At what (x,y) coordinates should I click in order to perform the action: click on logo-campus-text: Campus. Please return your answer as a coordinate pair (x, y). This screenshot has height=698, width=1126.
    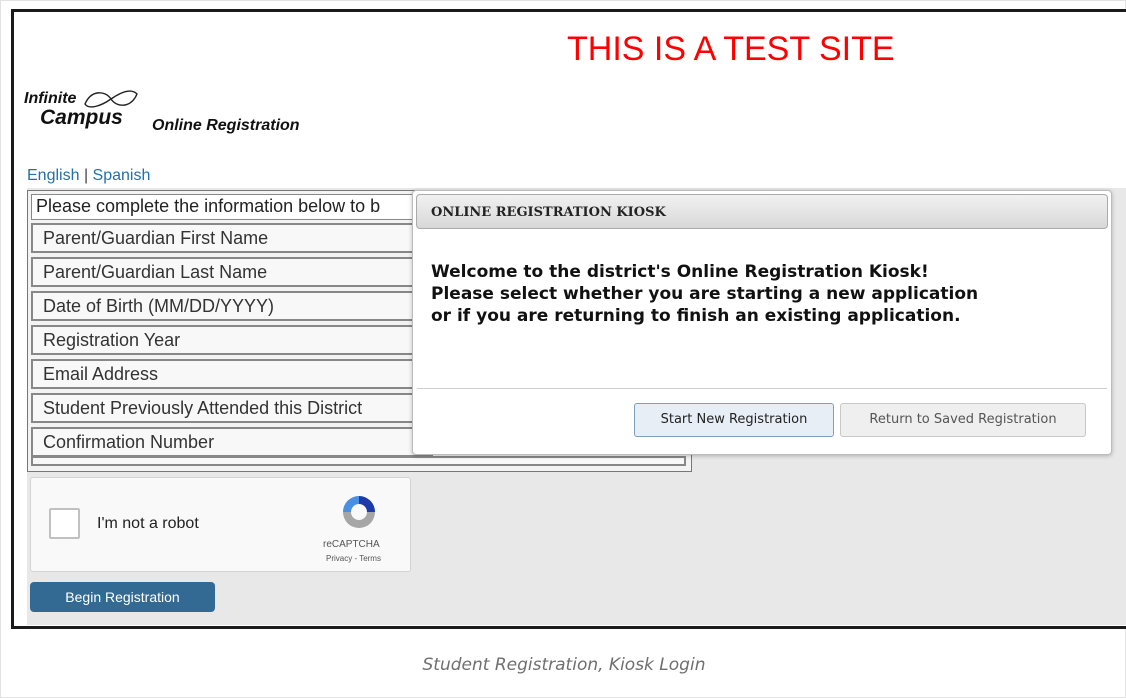
    Looking at the image, I should click on (81, 117).